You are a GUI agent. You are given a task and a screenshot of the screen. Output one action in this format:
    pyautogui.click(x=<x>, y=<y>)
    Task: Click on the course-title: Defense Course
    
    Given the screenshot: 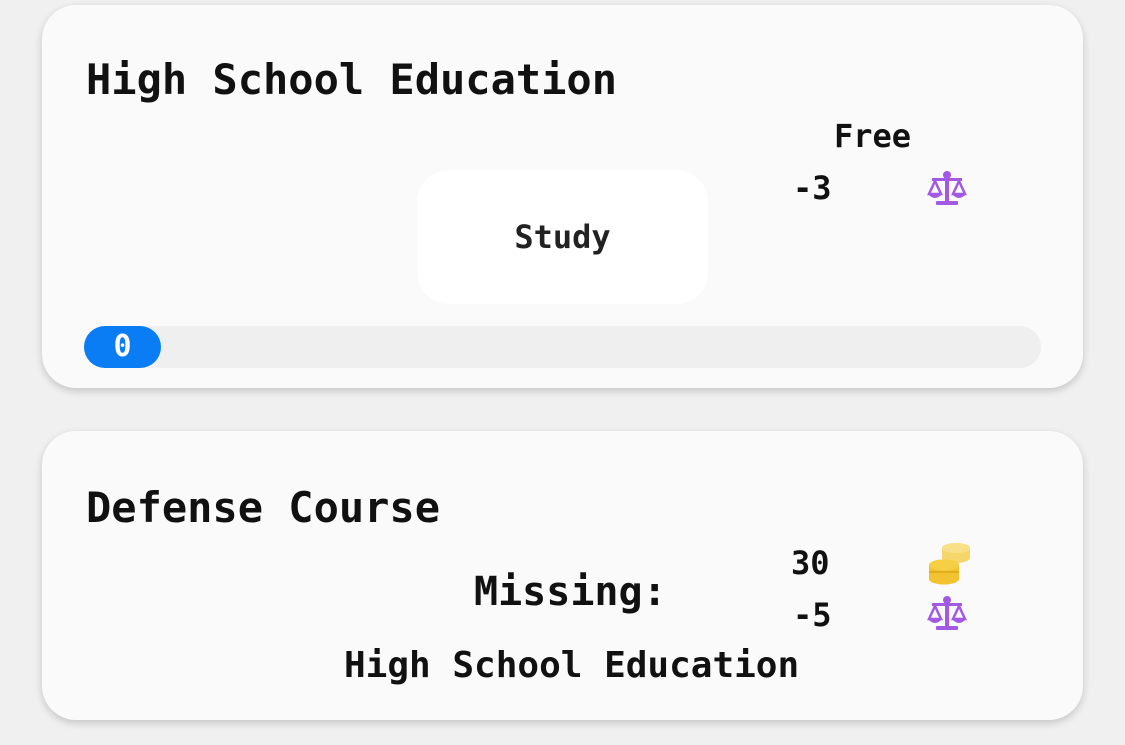 What is the action you would take?
    pyautogui.click(x=263, y=507)
    